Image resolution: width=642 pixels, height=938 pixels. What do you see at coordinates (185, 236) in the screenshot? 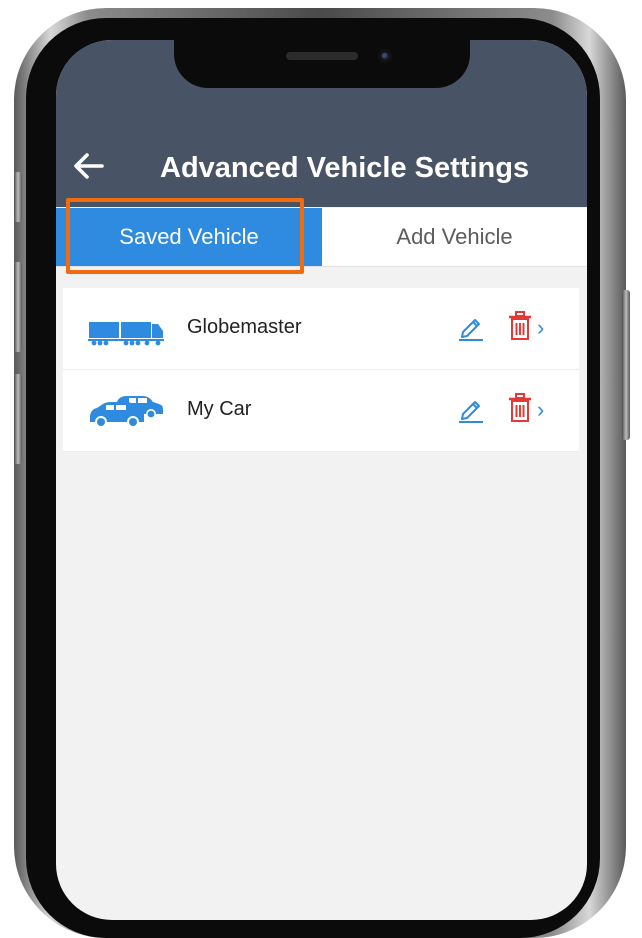
I see `tab-highlight-box` at bounding box center [185, 236].